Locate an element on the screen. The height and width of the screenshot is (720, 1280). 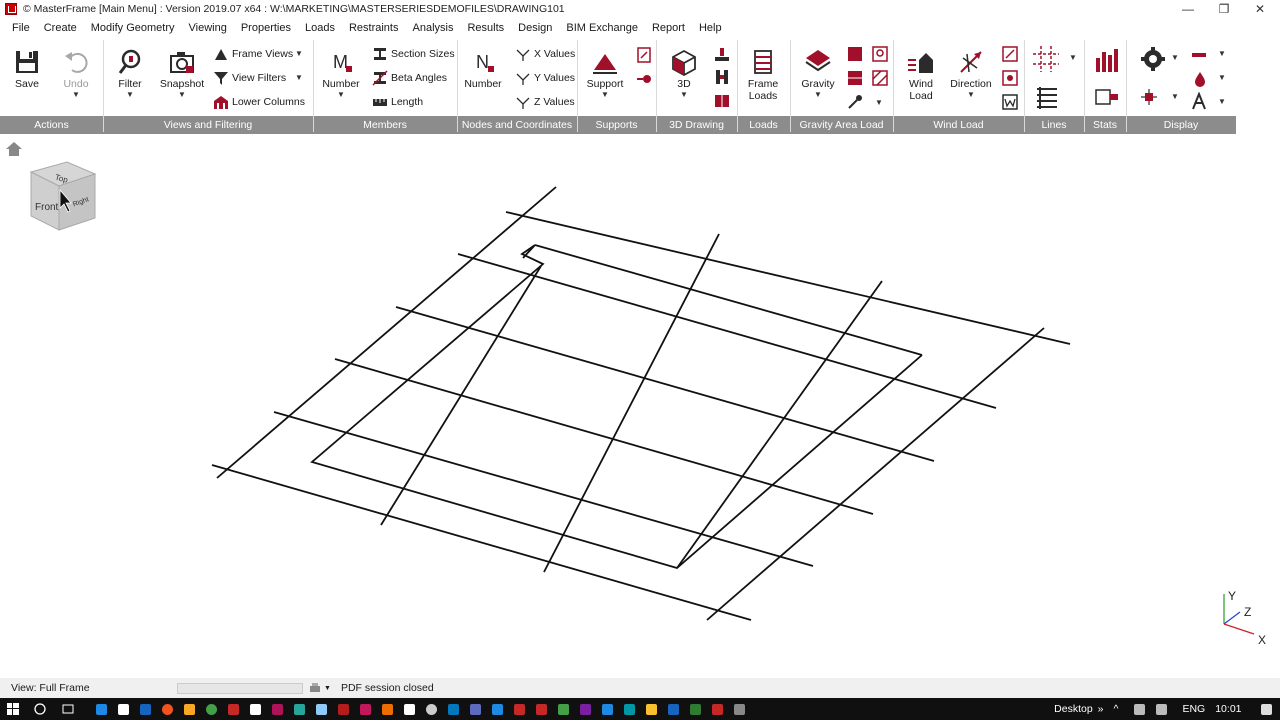
view-filters-button: View Filters is located at coordinates (249, 78).